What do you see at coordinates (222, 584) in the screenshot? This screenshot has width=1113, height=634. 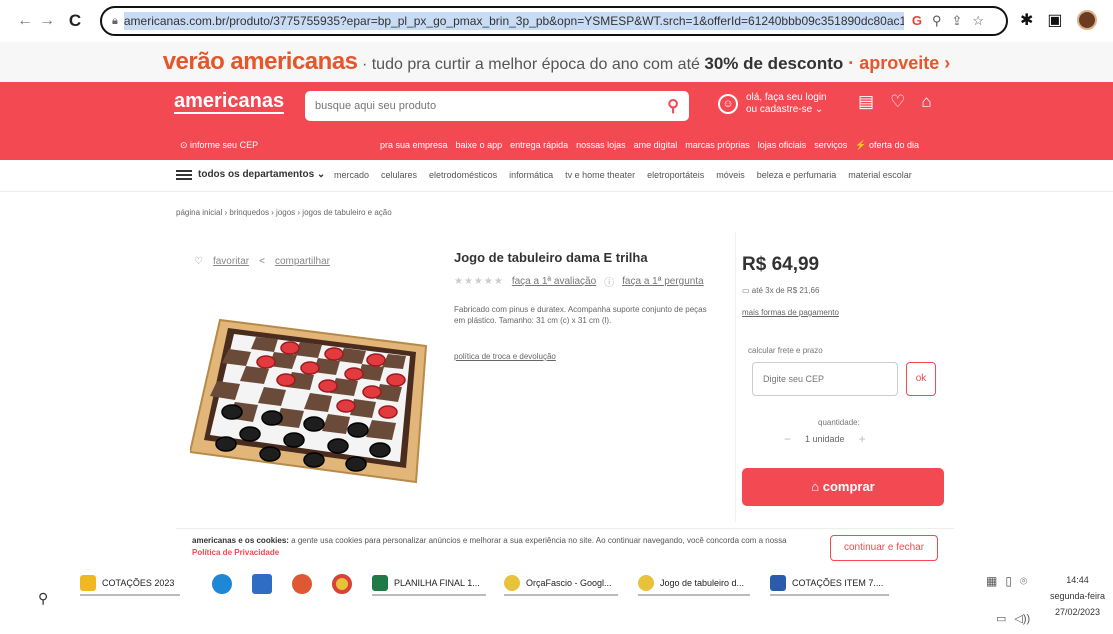 I see `edge-icon` at bounding box center [222, 584].